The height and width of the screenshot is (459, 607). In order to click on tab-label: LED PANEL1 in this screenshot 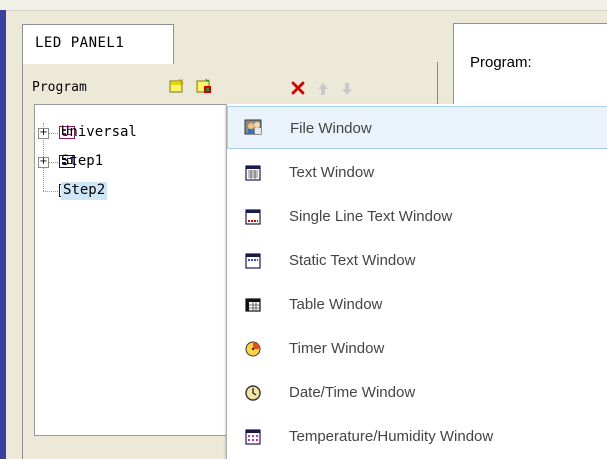, I will do `click(80, 43)`.